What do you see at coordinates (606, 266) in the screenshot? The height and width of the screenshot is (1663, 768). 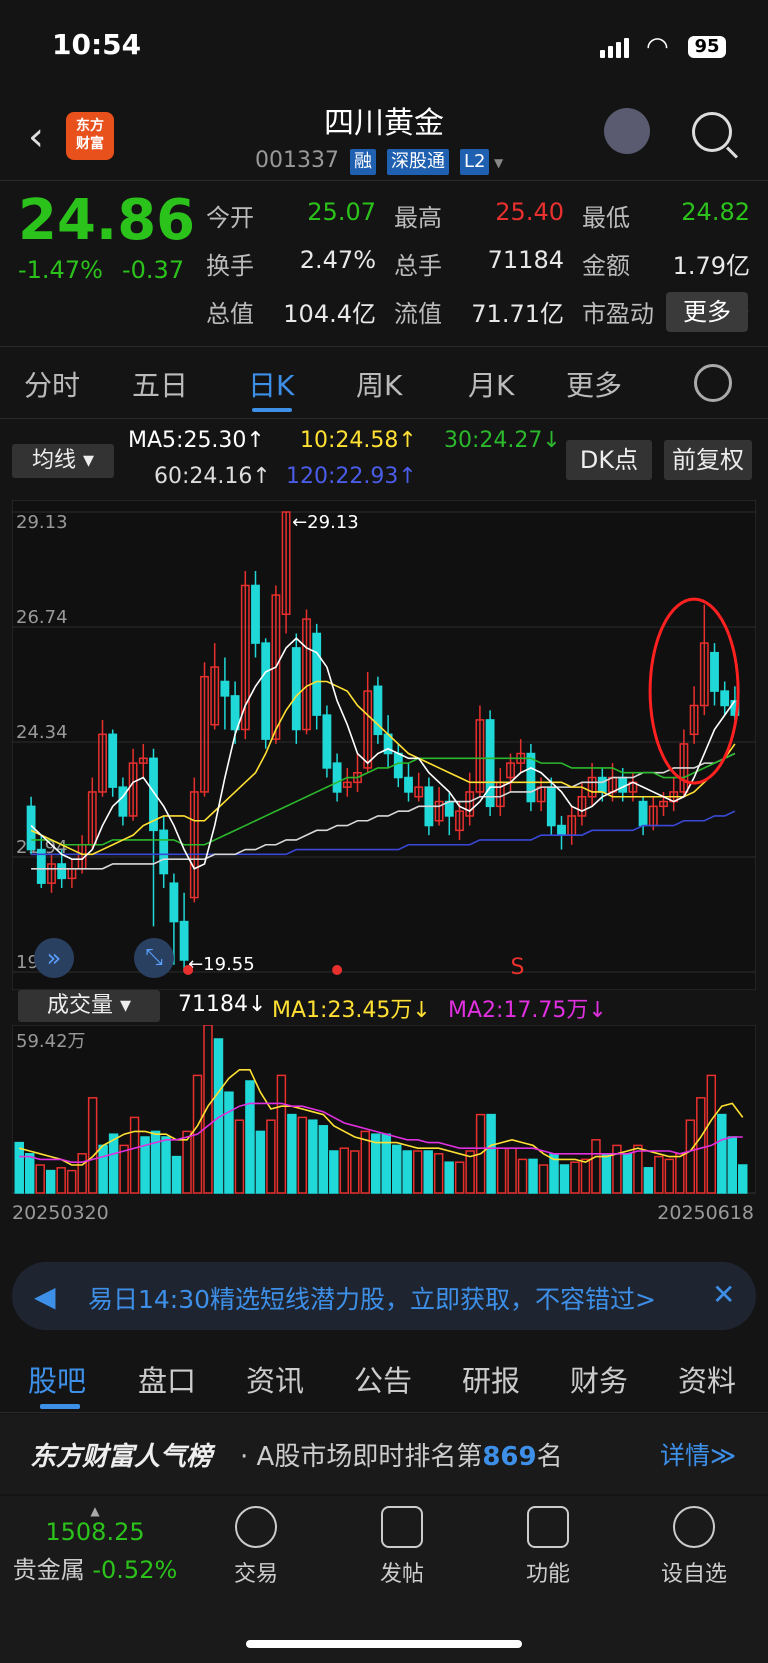 I see `quote-label: 金额` at bounding box center [606, 266].